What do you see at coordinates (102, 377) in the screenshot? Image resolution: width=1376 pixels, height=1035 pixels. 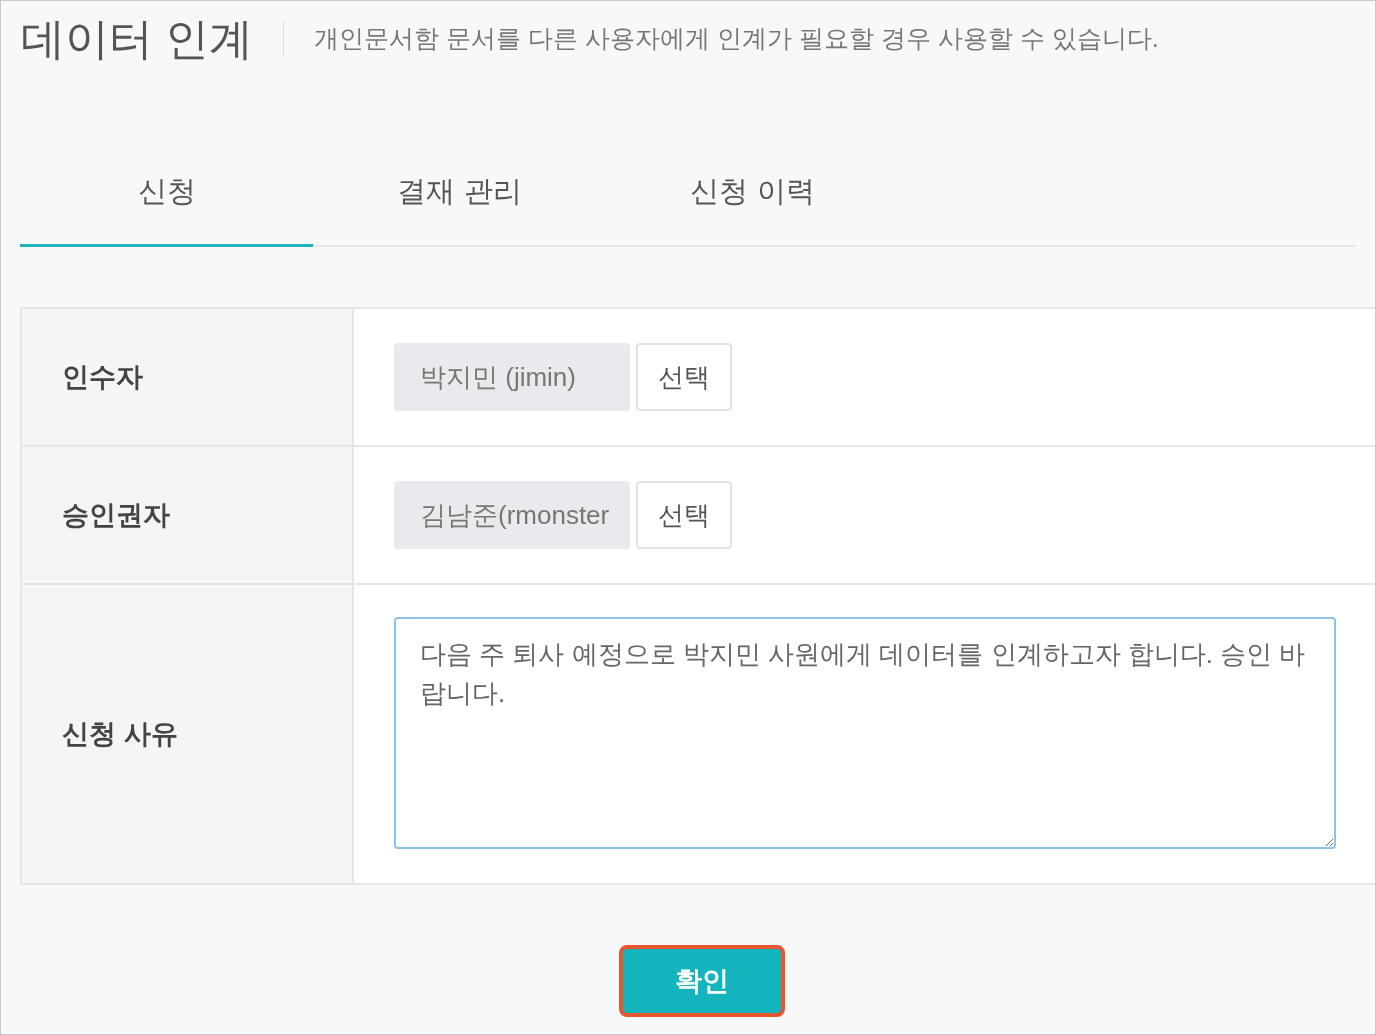 I see `row-label: 인수자` at bounding box center [102, 377].